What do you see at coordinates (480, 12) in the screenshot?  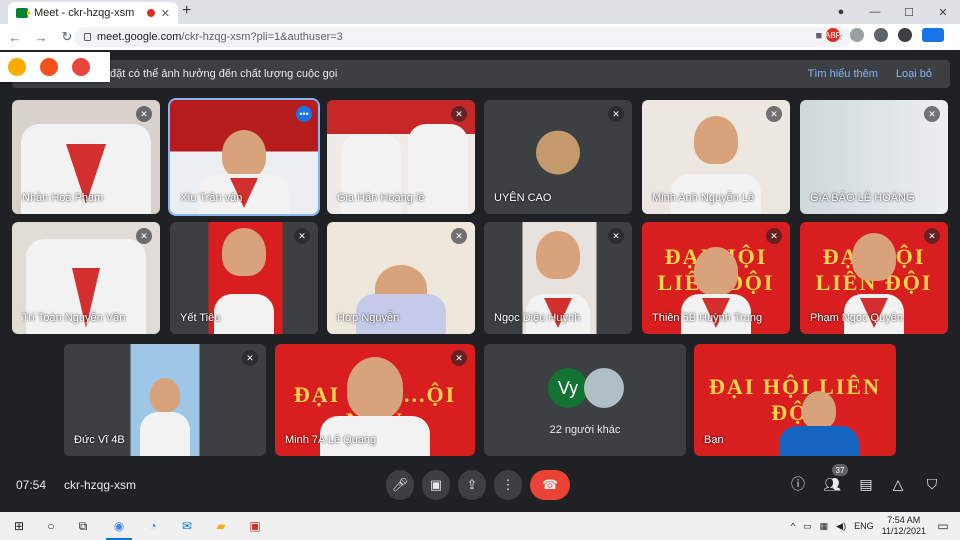 I see `browser-tab-strip: Meet - ckr-hzqg-xsm ✕ + ● — ☐ ✕` at bounding box center [480, 12].